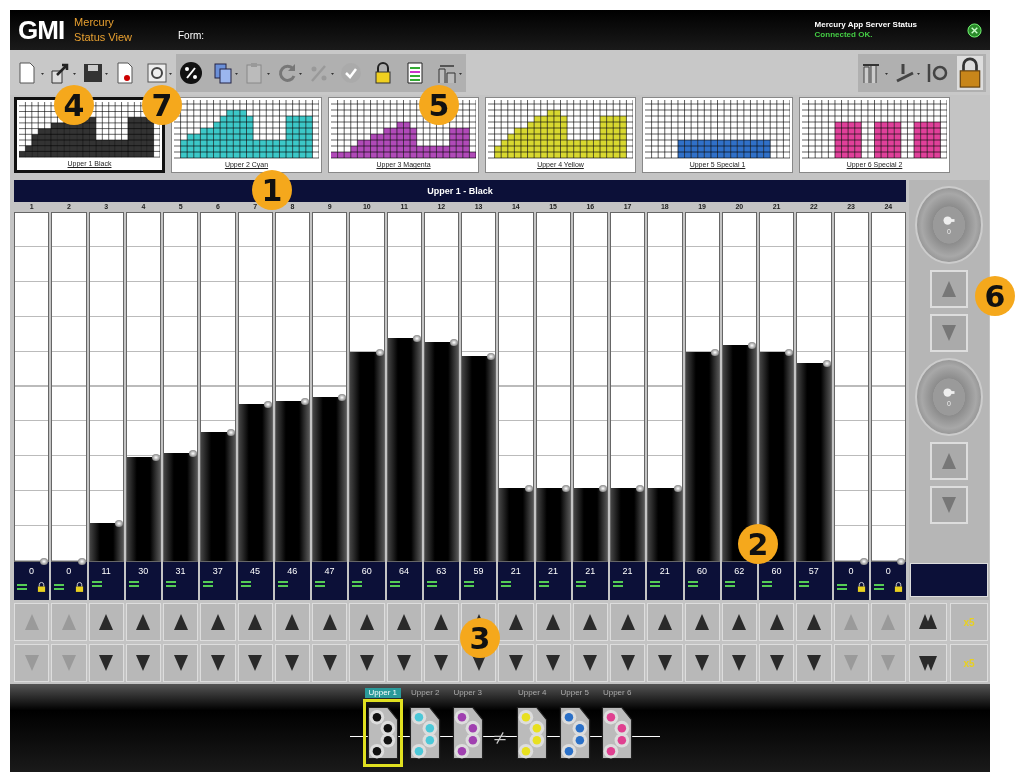 The height and width of the screenshot is (772, 1019). What do you see at coordinates (441, 571) in the screenshot?
I see `zone-value: 63` at bounding box center [441, 571].